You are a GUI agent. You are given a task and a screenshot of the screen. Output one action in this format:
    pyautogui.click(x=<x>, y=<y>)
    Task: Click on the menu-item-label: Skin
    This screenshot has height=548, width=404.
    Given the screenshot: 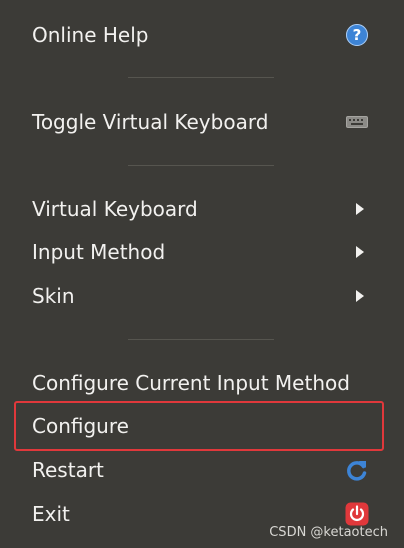 What is the action you would take?
    pyautogui.click(x=53, y=296)
    